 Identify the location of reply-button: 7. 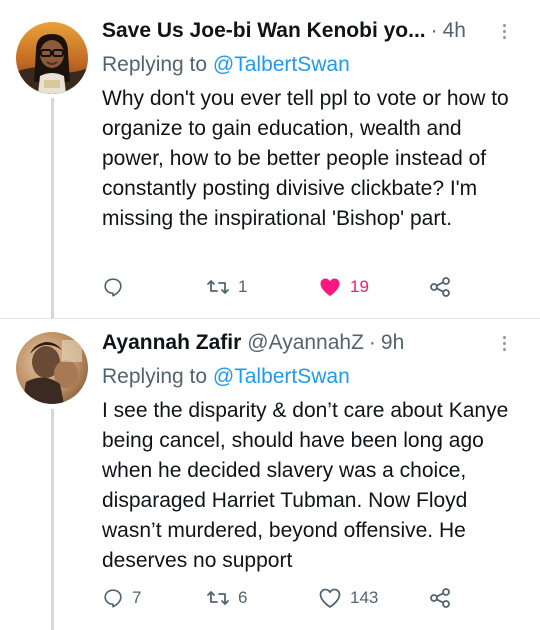
(121, 598).